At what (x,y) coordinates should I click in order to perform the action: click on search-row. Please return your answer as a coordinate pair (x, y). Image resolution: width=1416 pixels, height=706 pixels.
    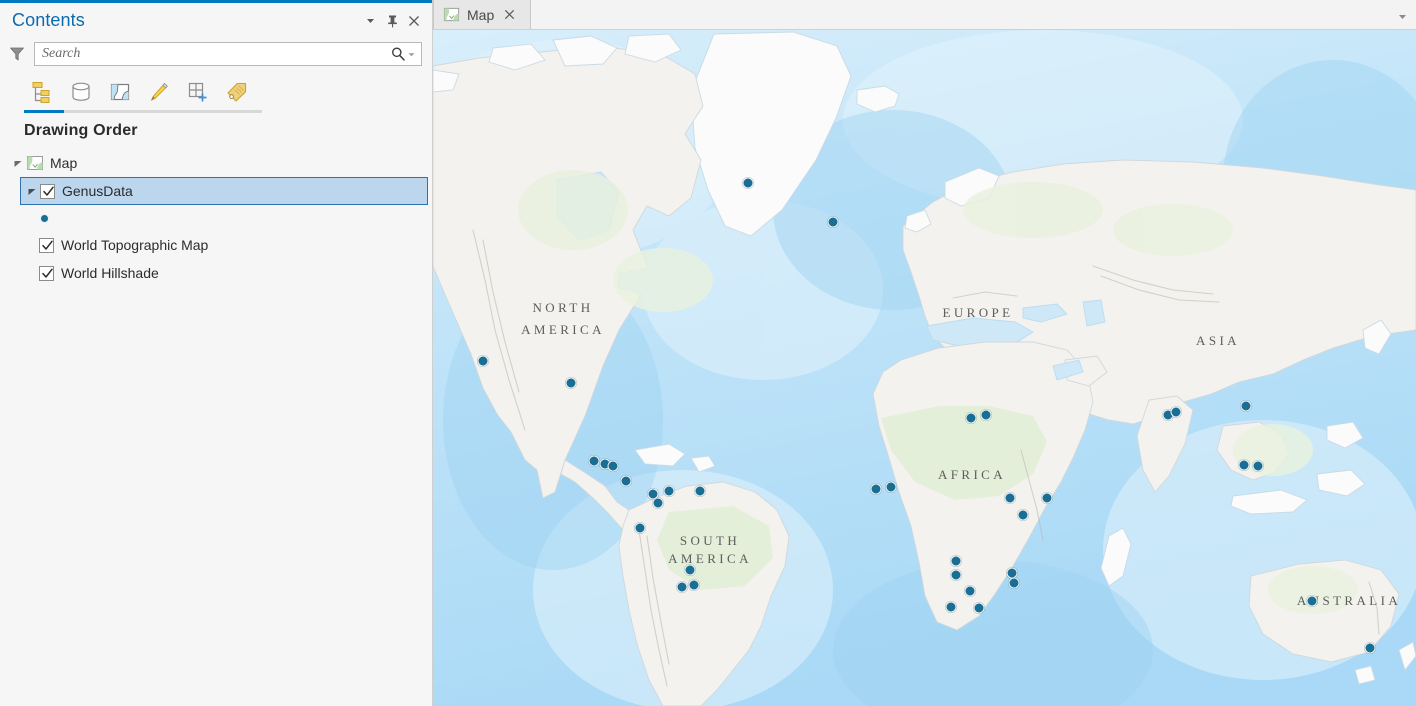
    Looking at the image, I should click on (216, 54).